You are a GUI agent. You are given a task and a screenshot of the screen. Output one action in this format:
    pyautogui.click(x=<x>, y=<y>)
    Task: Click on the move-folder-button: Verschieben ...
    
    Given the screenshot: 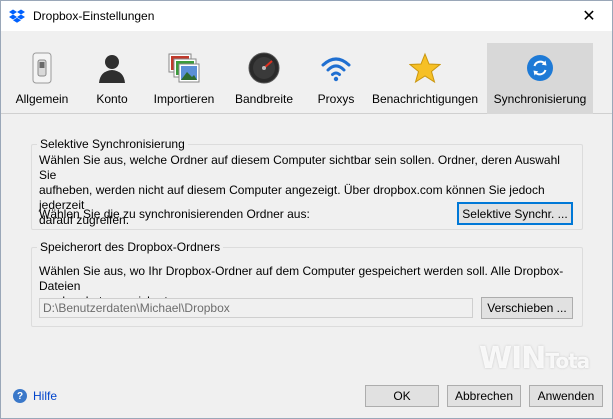 What is the action you would take?
    pyautogui.click(x=527, y=308)
    